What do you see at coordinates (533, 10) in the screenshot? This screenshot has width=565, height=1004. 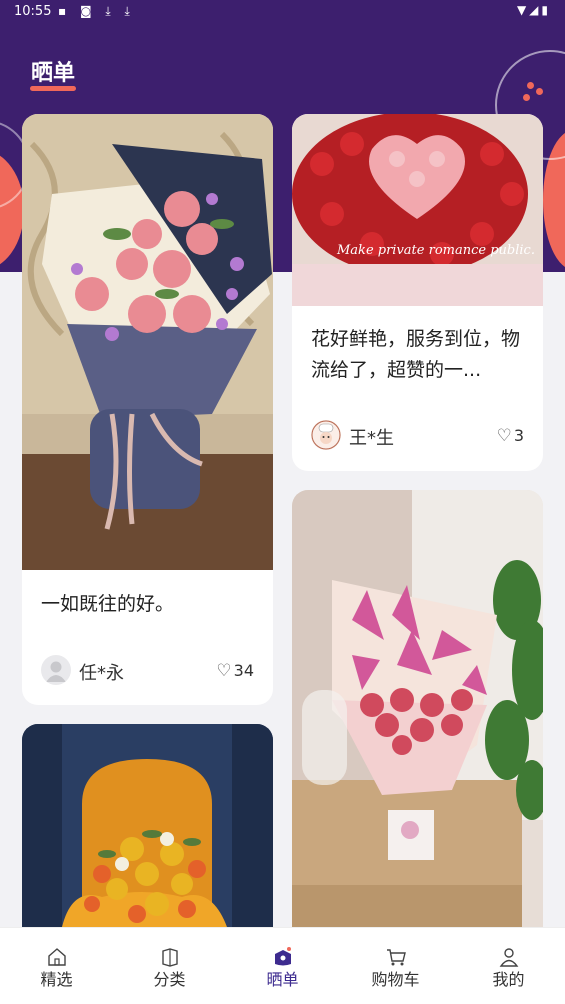 I see `signal-battery-icon: ▼◢▮` at bounding box center [533, 10].